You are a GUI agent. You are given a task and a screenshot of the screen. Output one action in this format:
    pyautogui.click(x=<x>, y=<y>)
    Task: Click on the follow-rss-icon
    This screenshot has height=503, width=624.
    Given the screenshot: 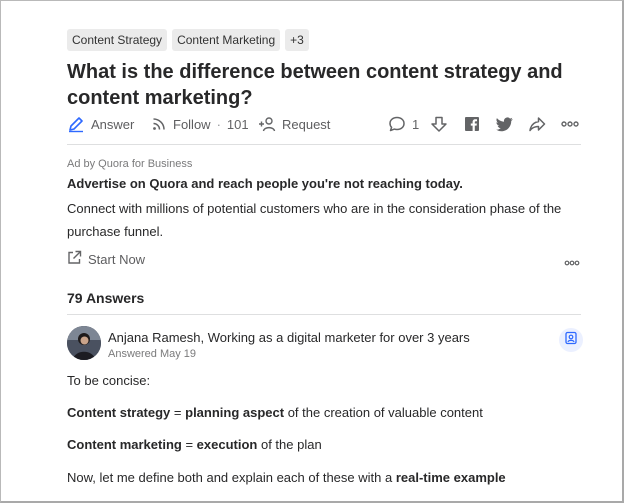 What is the action you would take?
    pyautogui.click(x=159, y=124)
    